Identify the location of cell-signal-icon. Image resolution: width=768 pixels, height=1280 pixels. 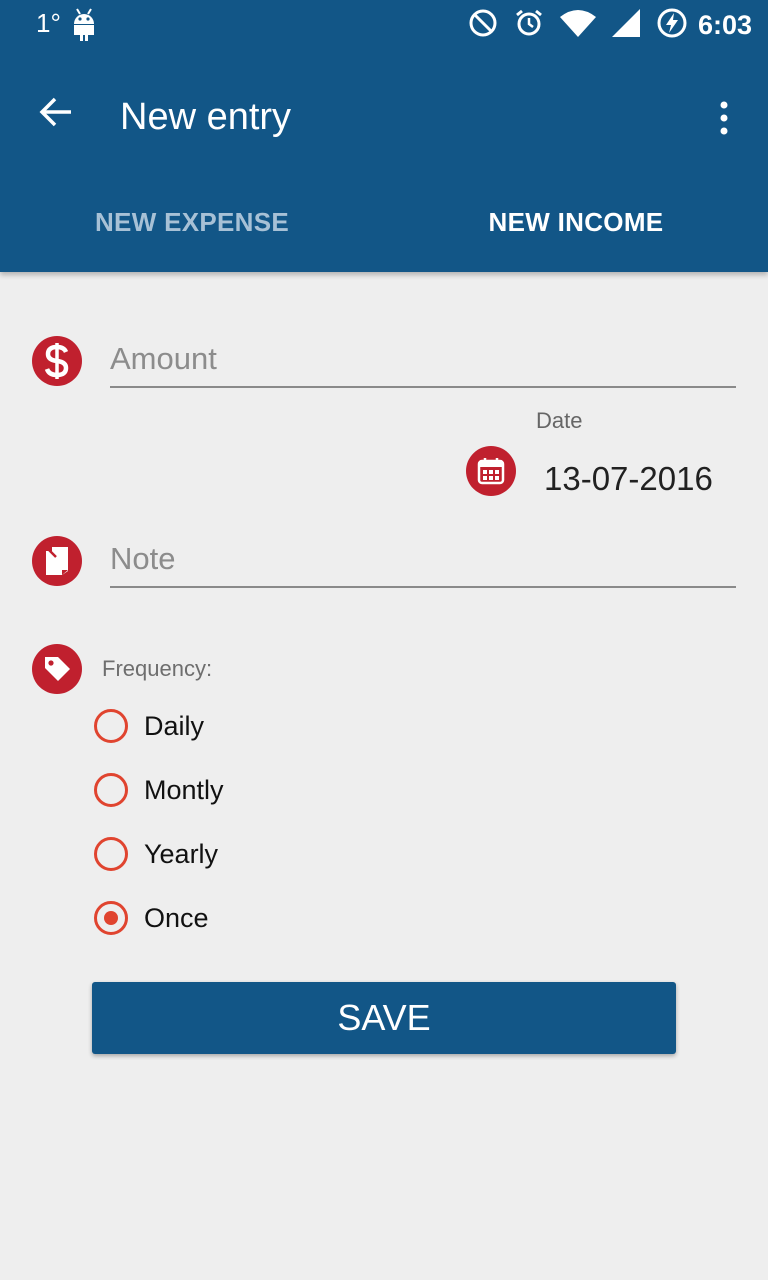
(625, 25).